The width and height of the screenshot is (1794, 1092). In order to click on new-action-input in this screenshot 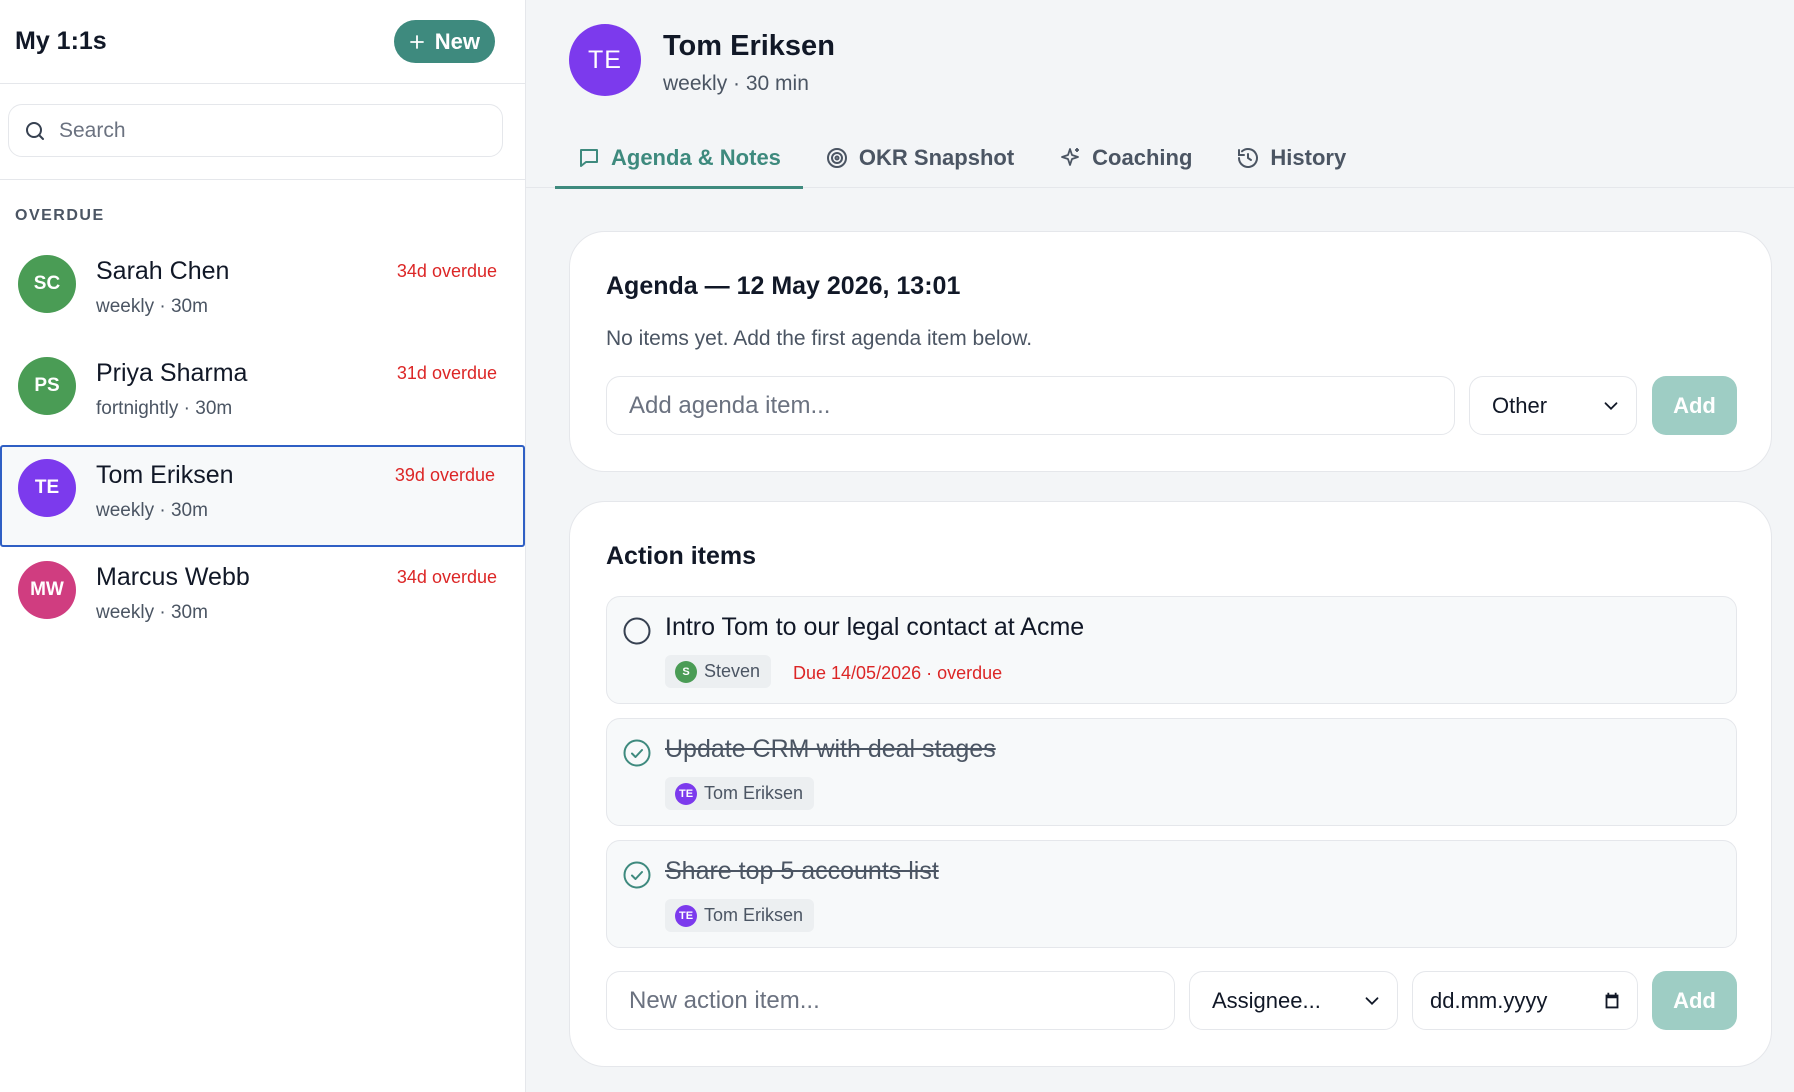, I will do `click(901, 1000)`.